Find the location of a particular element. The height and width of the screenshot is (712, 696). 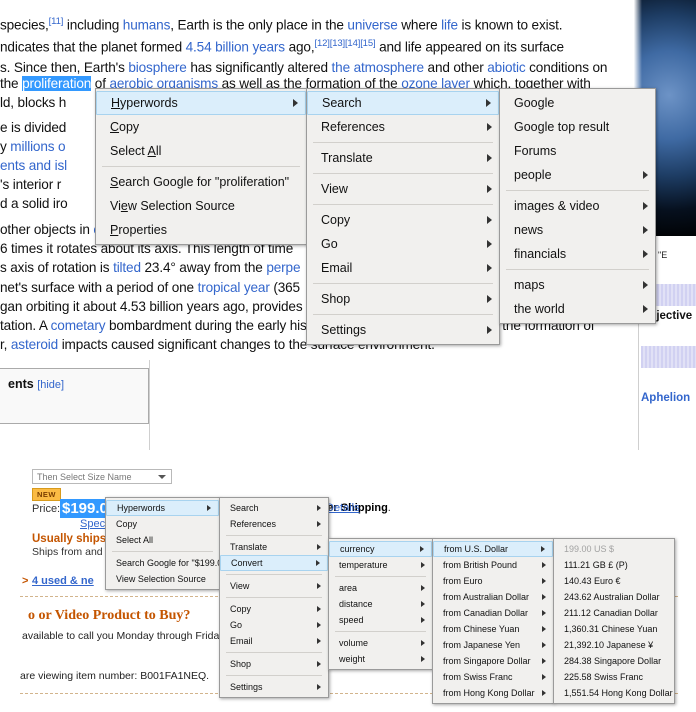

menu-item: people is located at coordinates (577, 175).